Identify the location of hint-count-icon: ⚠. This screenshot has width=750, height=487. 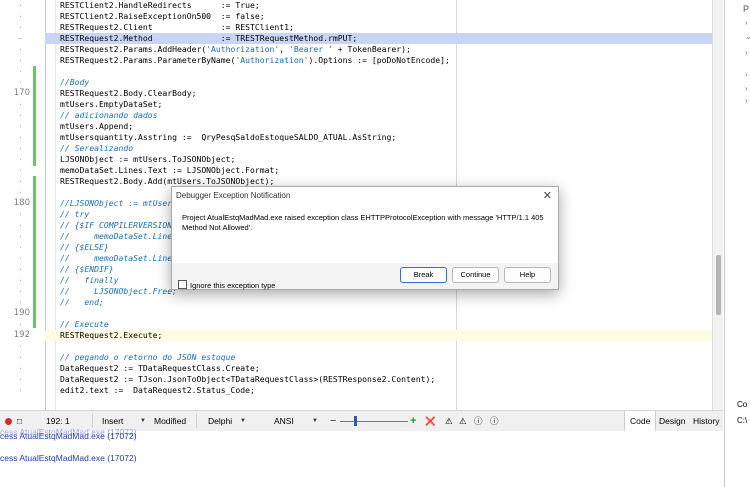
(463, 421).